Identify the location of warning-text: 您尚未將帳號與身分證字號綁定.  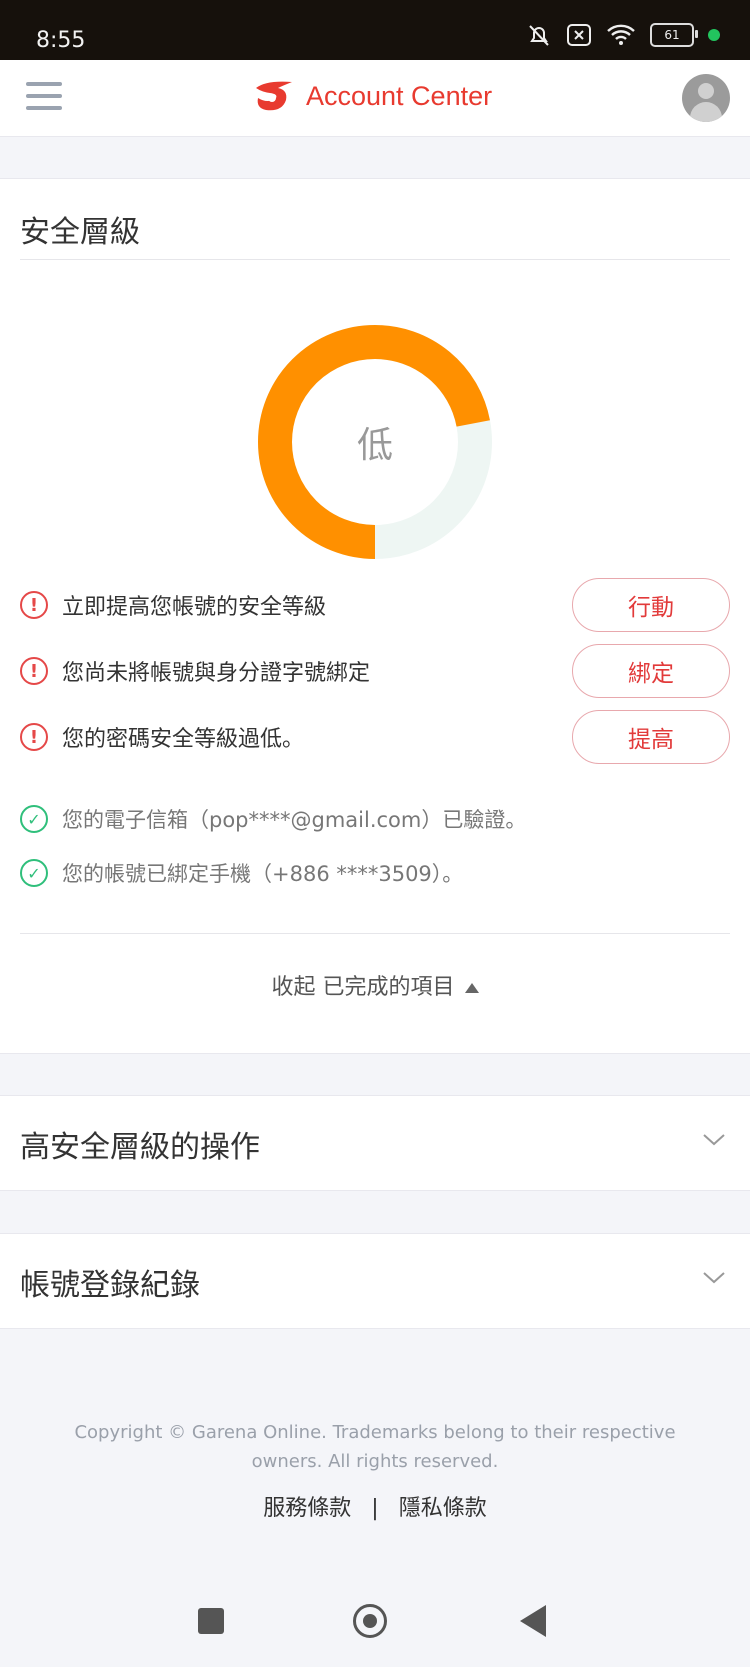
(216, 673).